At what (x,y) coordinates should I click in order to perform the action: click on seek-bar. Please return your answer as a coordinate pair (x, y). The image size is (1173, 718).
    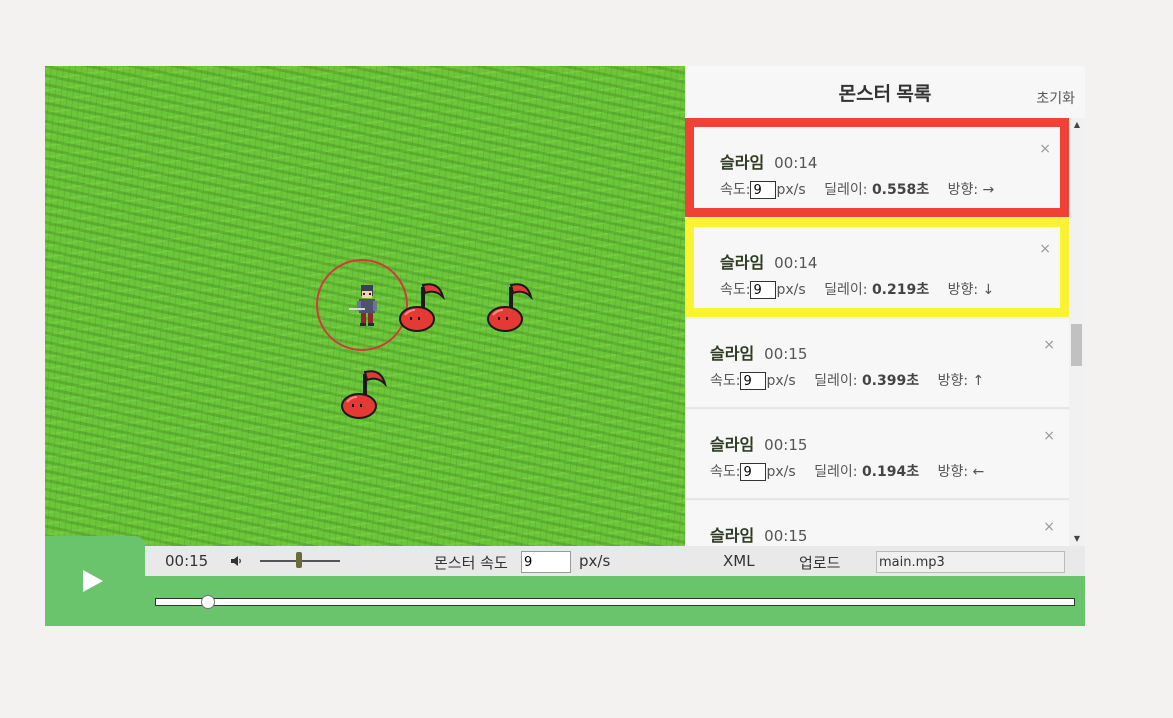
    Looking at the image, I should click on (615, 602).